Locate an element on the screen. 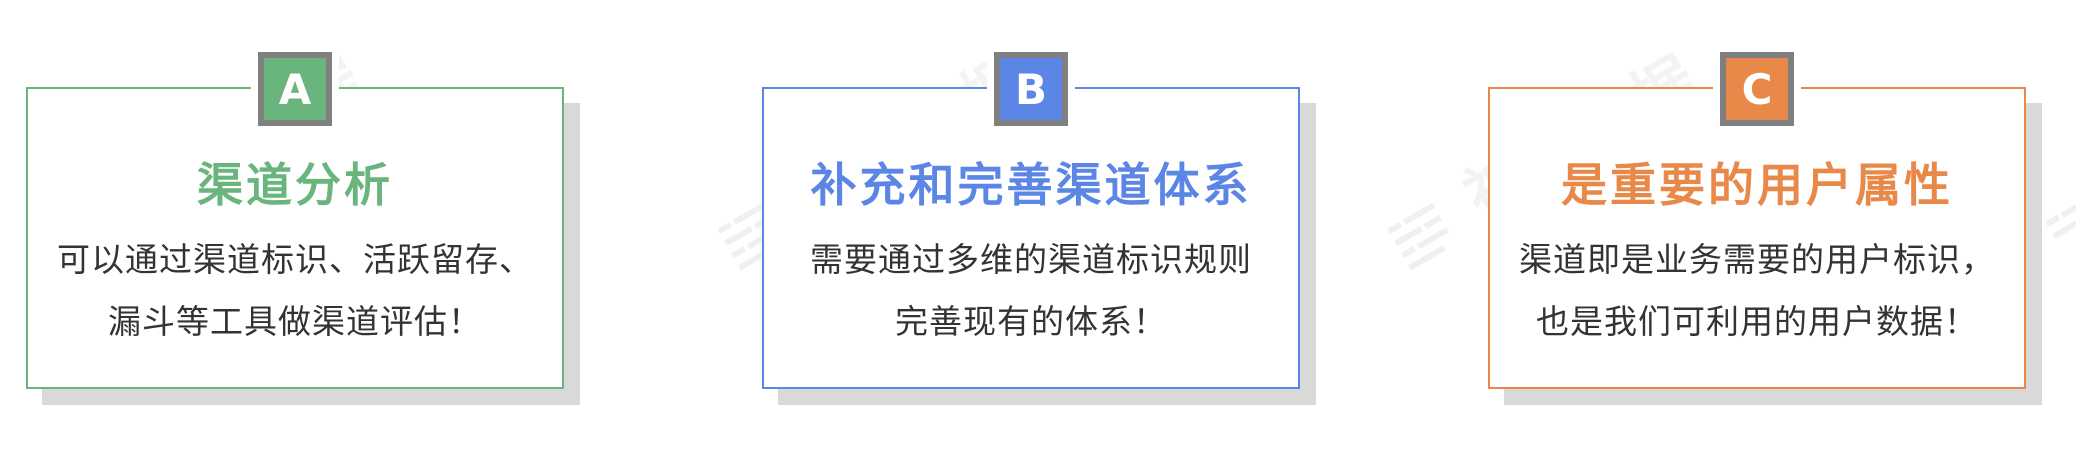 This screenshot has width=2076, height=458. card-body-line: 完善现有的体系！ is located at coordinates (1031, 321).